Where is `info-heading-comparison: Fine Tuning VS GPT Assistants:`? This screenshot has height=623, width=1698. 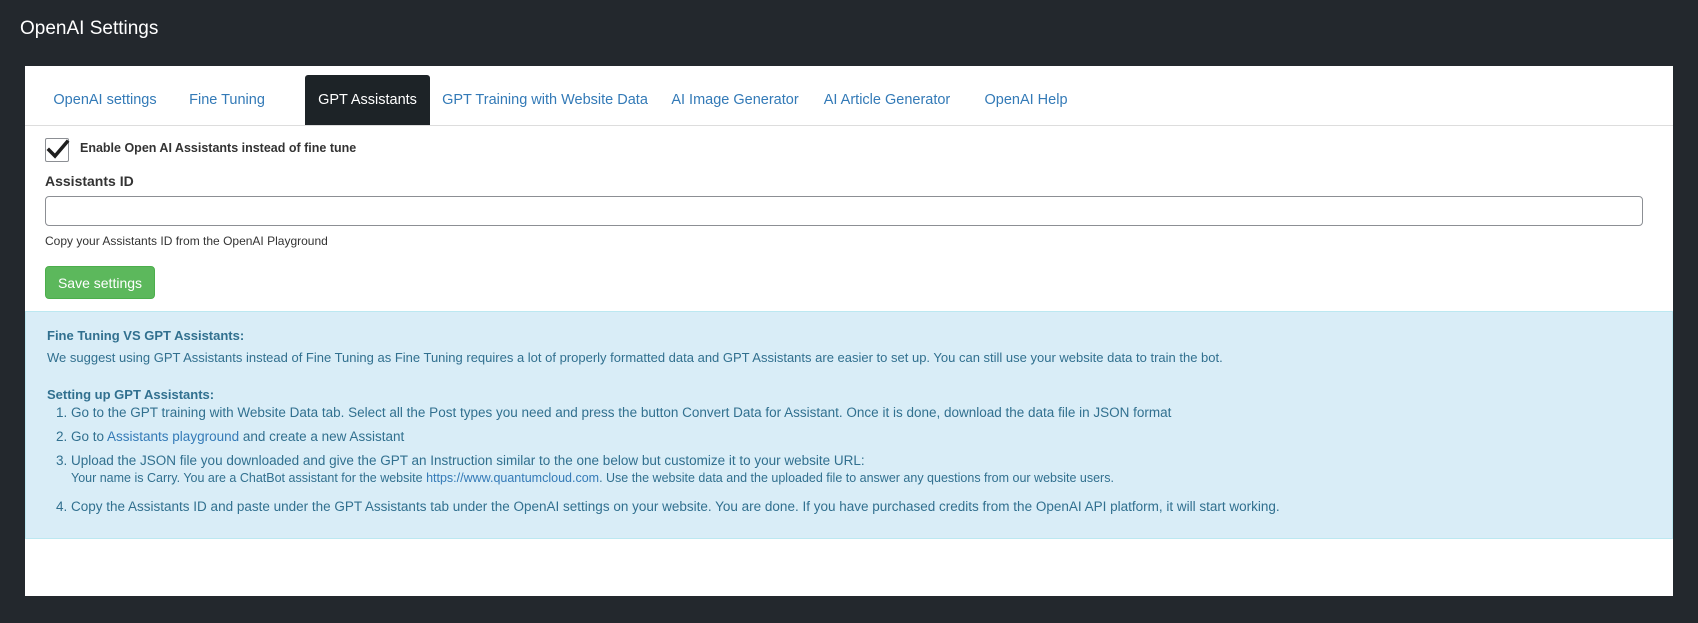
info-heading-comparison: Fine Tuning VS GPT Assistants: is located at coordinates (146, 335).